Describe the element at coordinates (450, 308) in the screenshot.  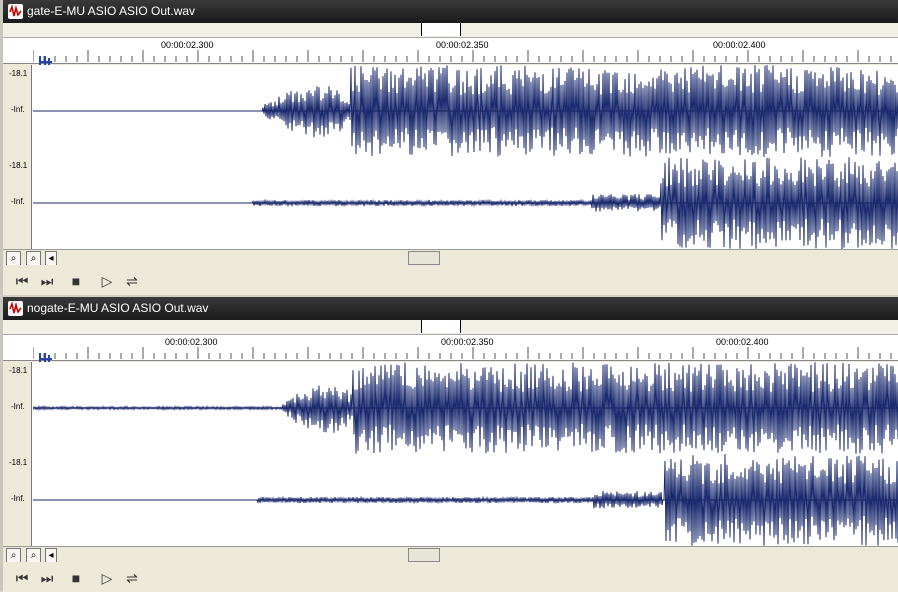
I see `title-bar: nogate-E-MU ASIO ASIO Out.wav` at that location.